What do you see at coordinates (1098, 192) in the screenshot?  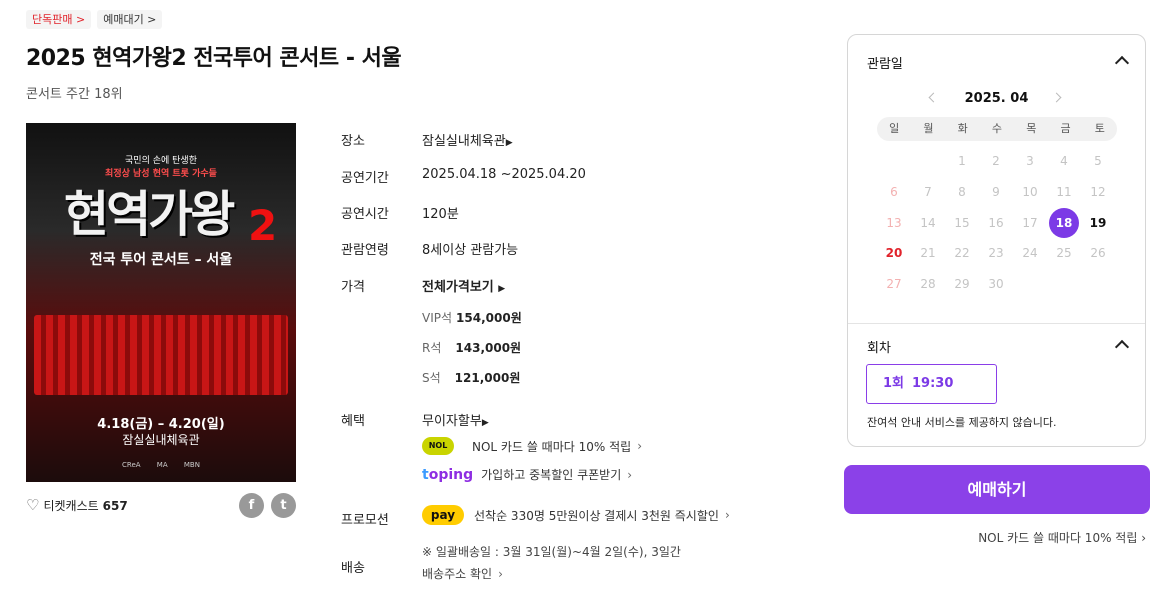 I see `calendar-day: 12` at bounding box center [1098, 192].